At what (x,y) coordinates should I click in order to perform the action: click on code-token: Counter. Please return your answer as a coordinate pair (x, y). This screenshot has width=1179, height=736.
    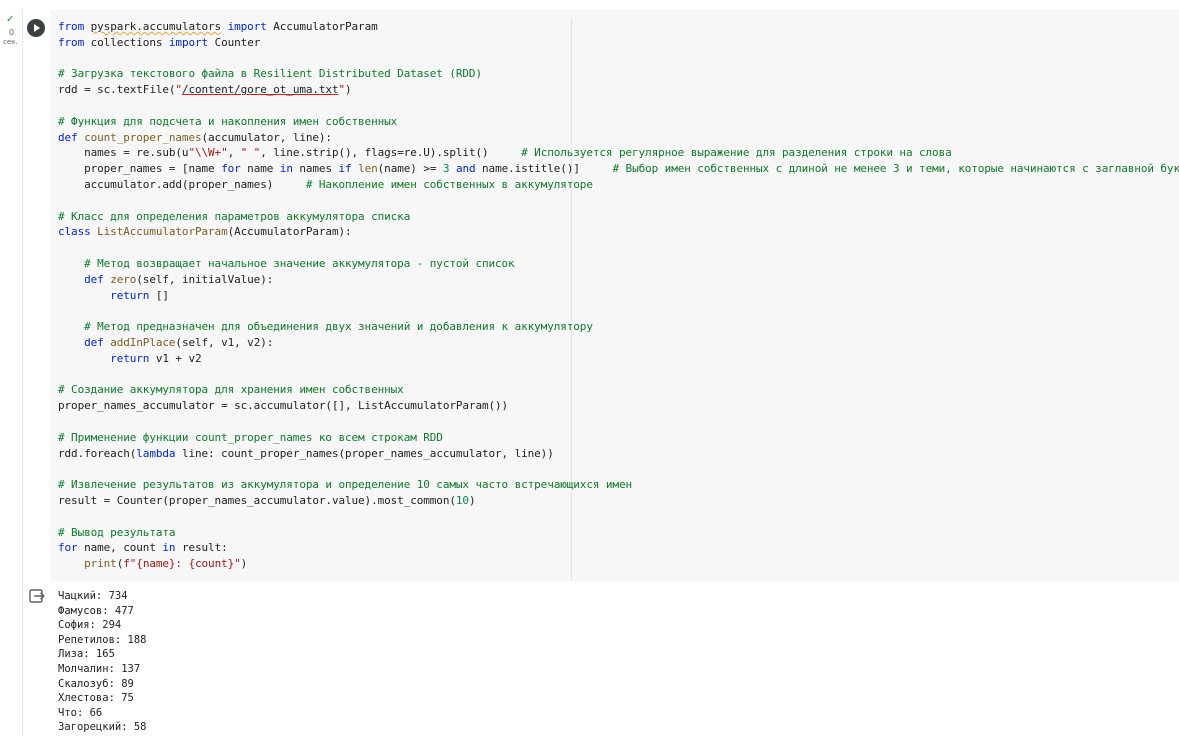
    Looking at the image, I should click on (237, 42).